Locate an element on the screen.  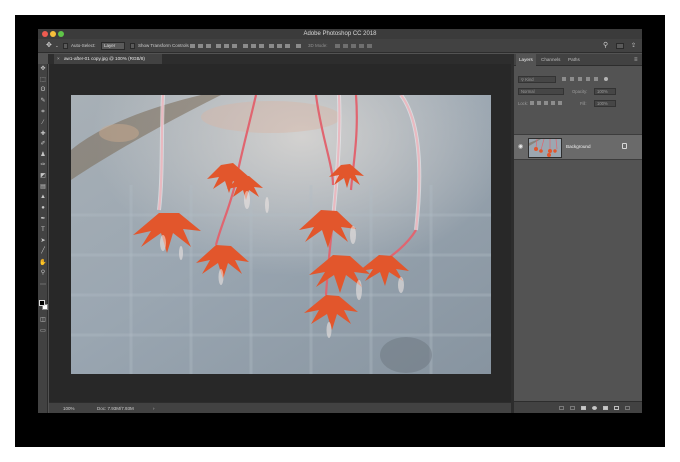
preset-chevron-icon: ⌄ is located at coordinates (57, 46).